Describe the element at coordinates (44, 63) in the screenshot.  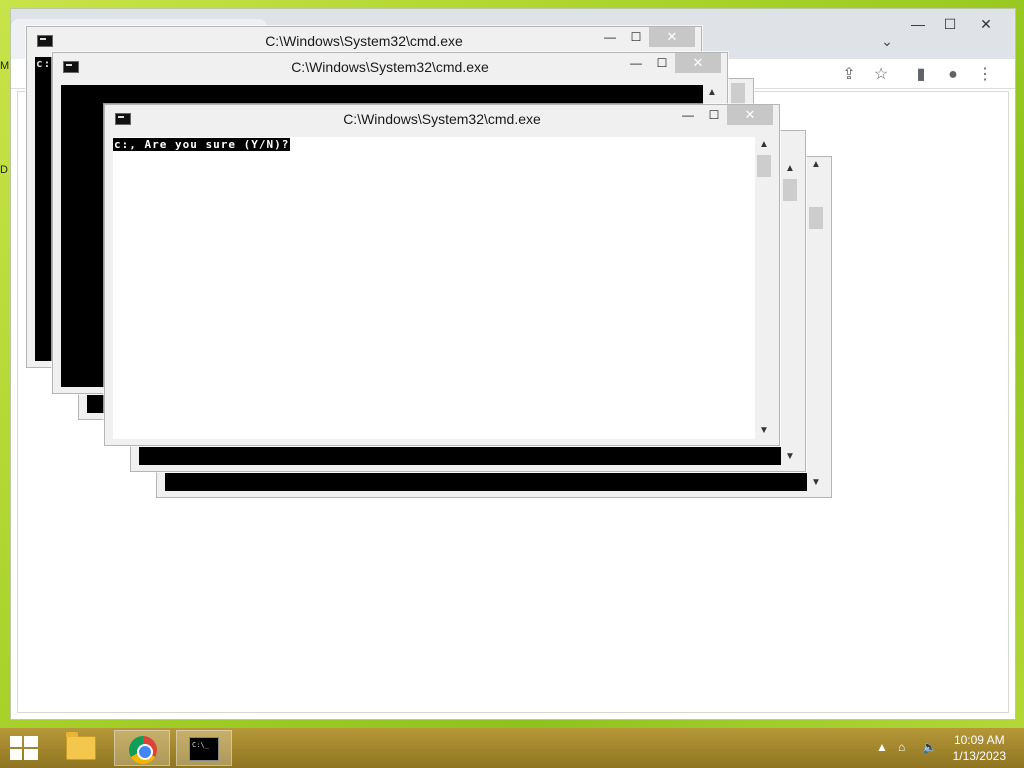
I see `console-text: c:` at that location.